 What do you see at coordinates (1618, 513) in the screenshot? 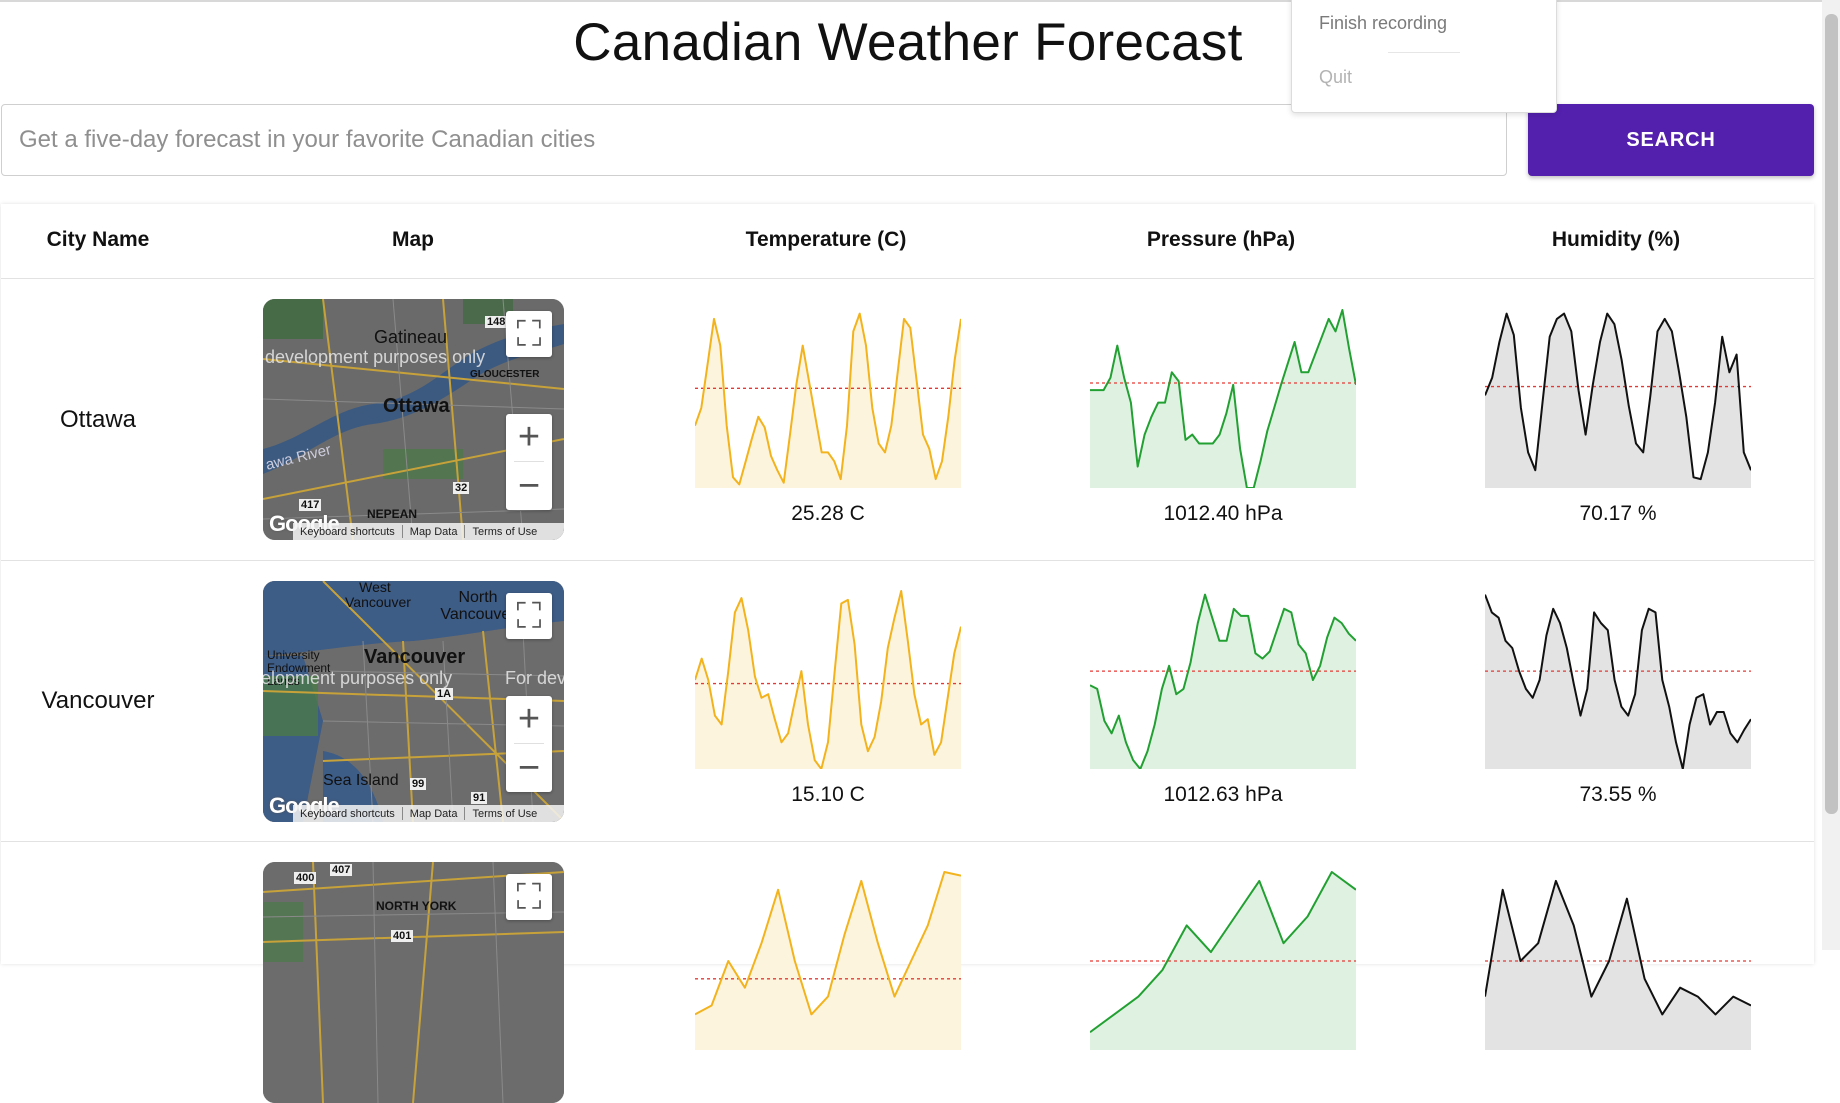
I see `humidity-value: 70.17 %` at bounding box center [1618, 513].